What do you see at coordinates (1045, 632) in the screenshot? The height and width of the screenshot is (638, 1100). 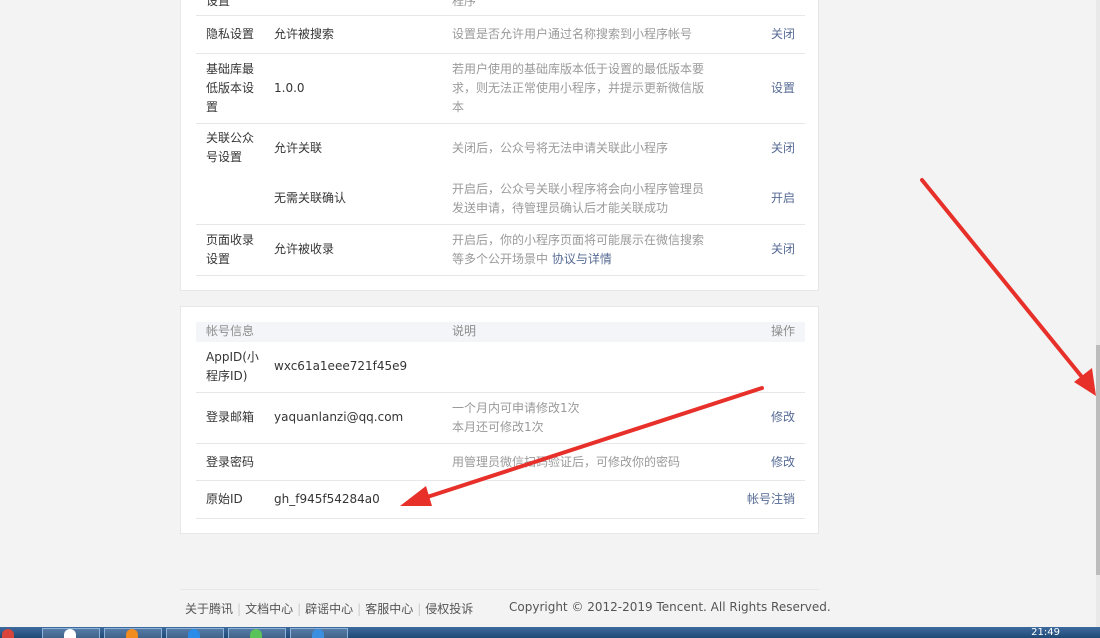 I see `taskbar-clock: 21:49` at bounding box center [1045, 632].